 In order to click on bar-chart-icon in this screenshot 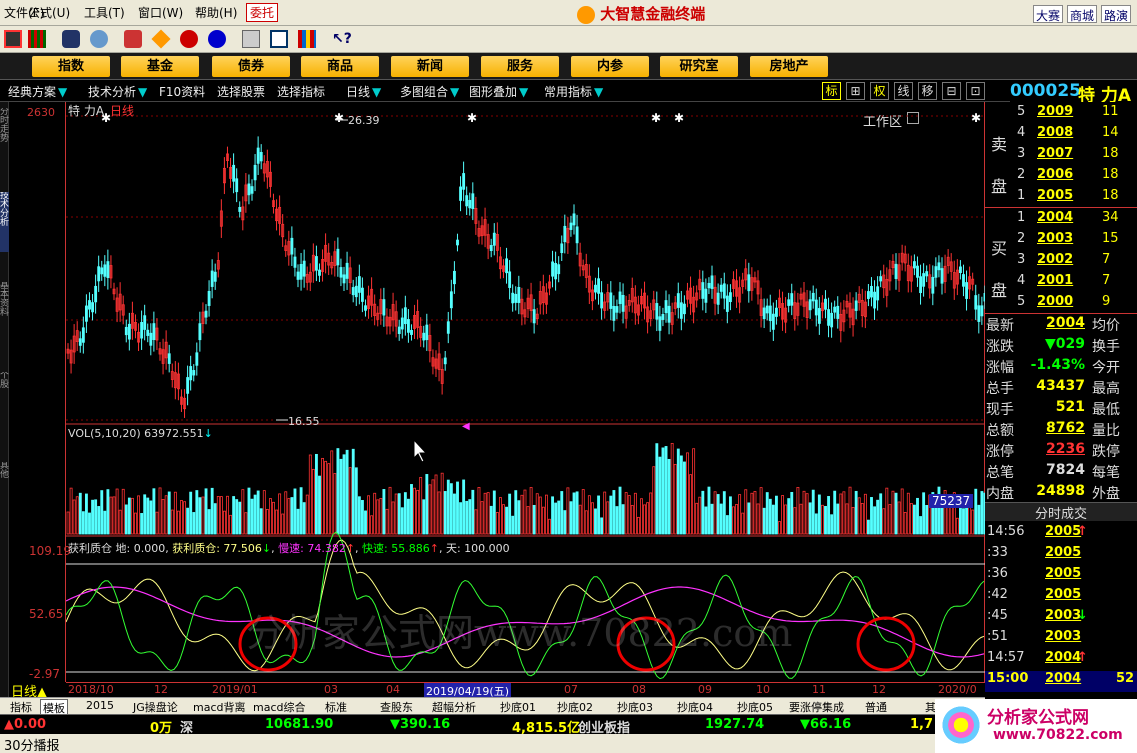, I will do `click(37, 39)`.